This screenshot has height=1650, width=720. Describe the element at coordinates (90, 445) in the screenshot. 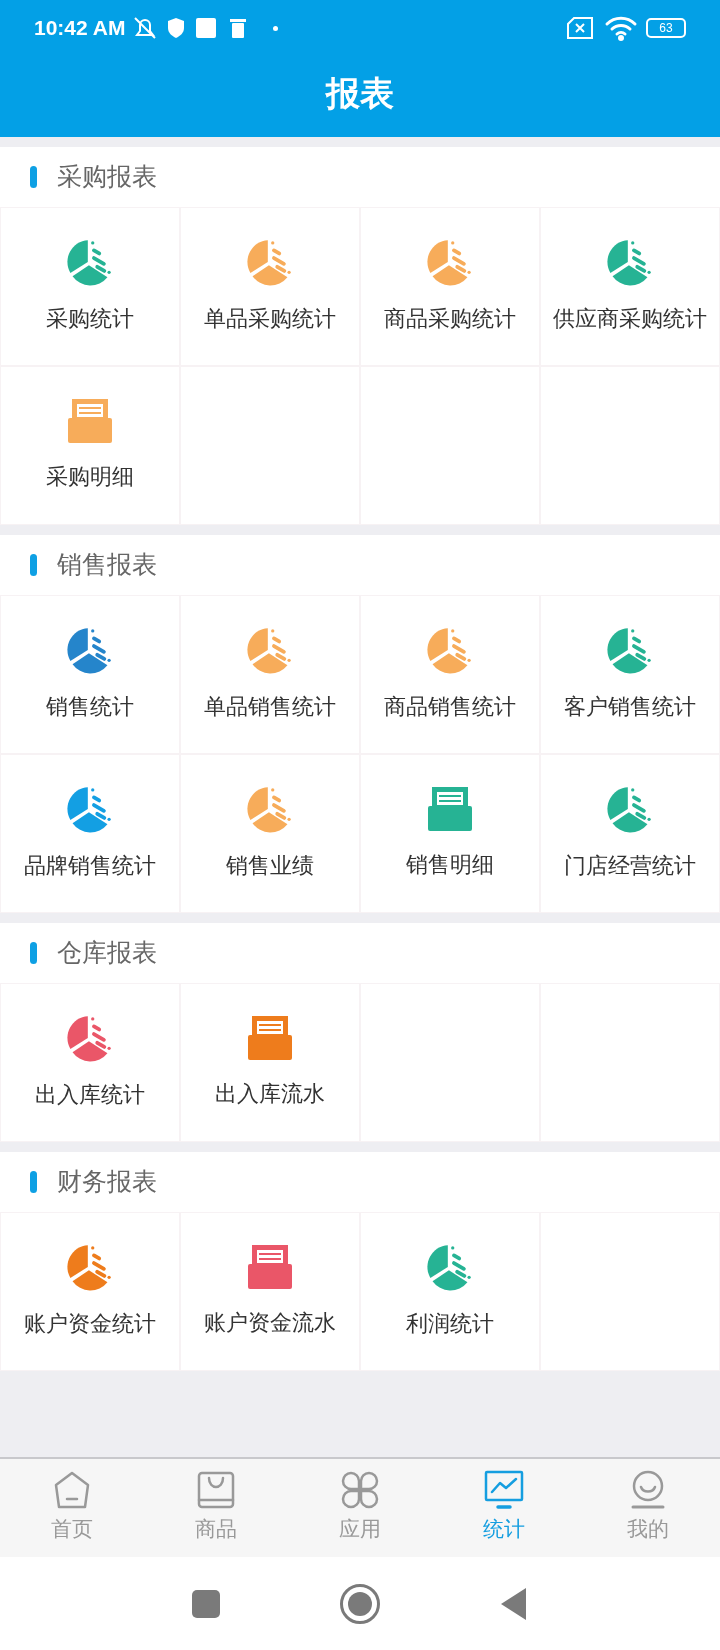

I see `report-tile: 采购明细` at that location.